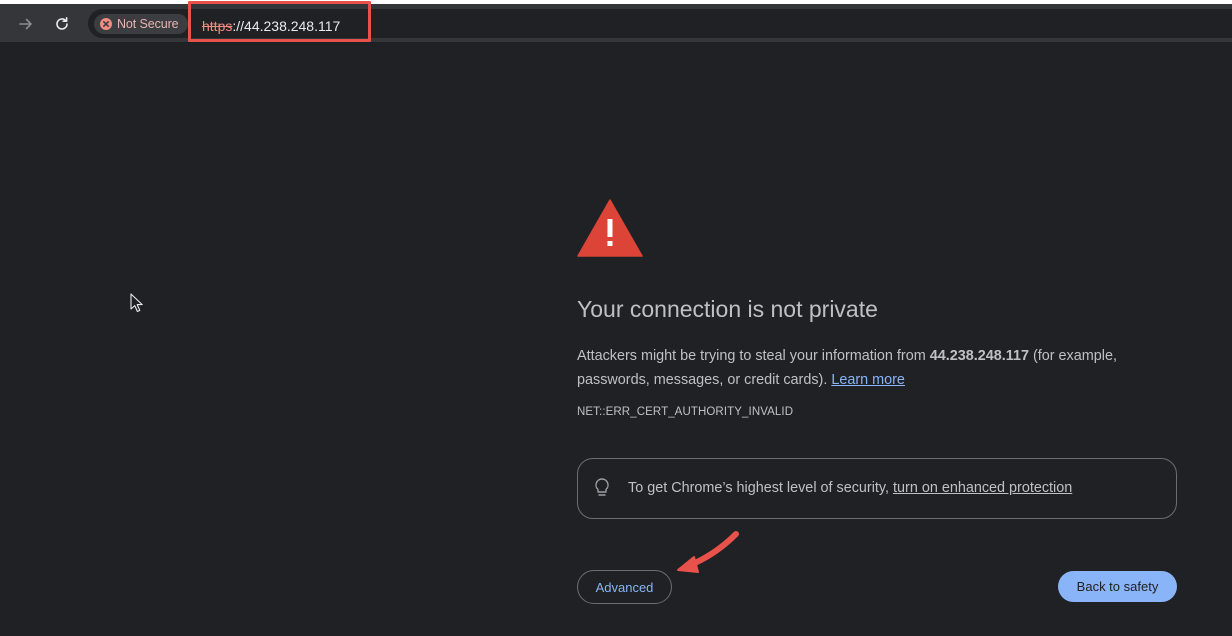  Describe the element at coordinates (1117, 586) in the screenshot. I see `back-to-safety-button: Back to safety` at that location.